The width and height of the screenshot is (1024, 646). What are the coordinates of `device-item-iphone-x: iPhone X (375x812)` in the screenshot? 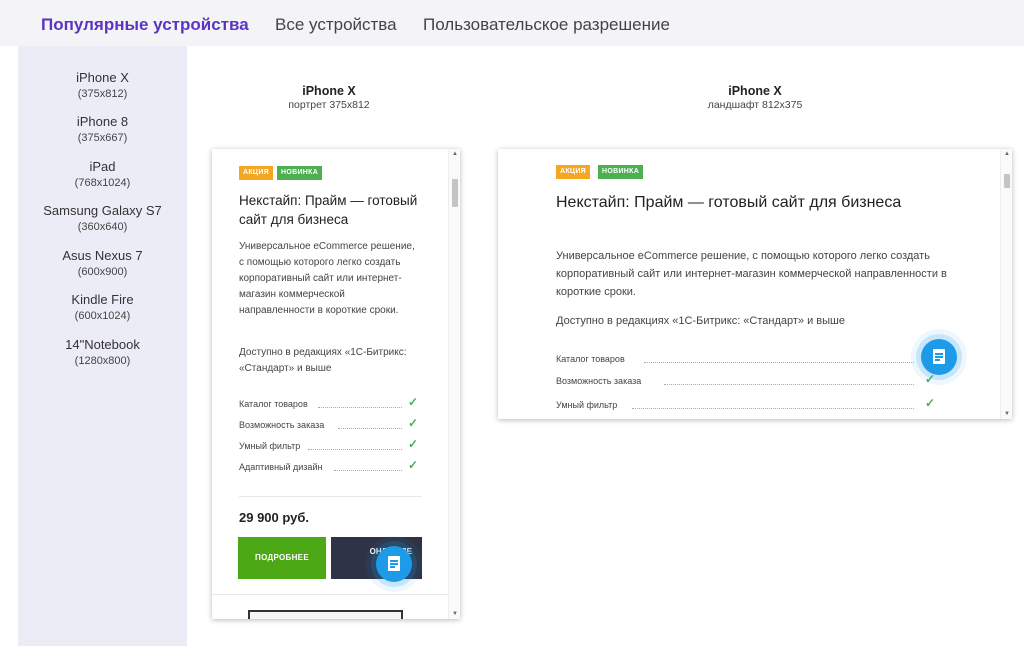 It's located at (102, 85).